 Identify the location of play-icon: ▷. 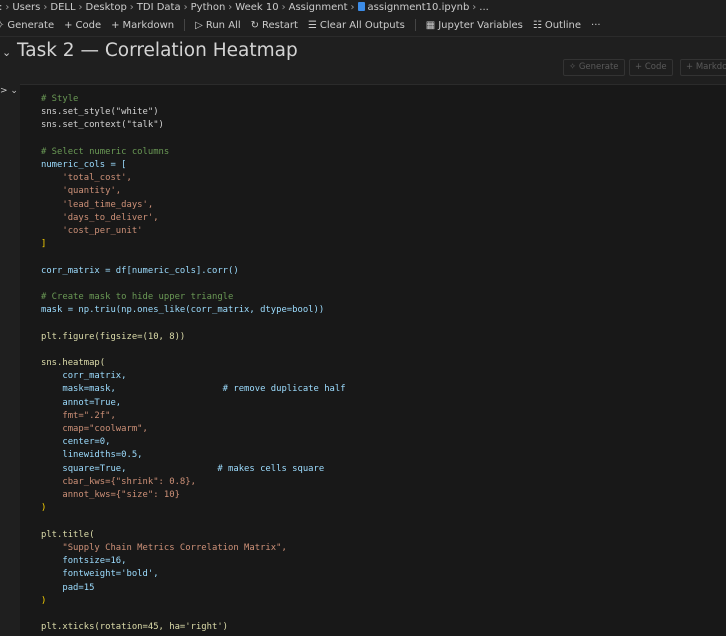
(199, 25).